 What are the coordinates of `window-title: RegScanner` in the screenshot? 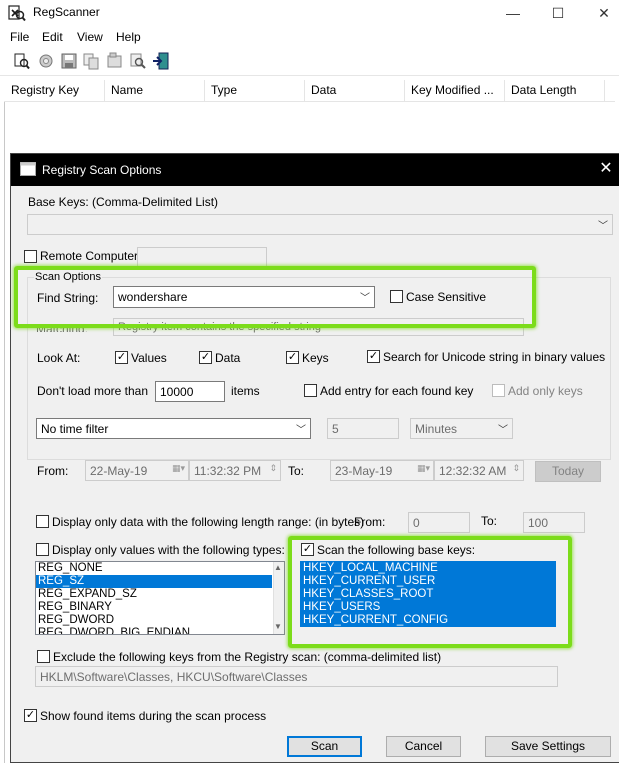 It's located at (66, 12).